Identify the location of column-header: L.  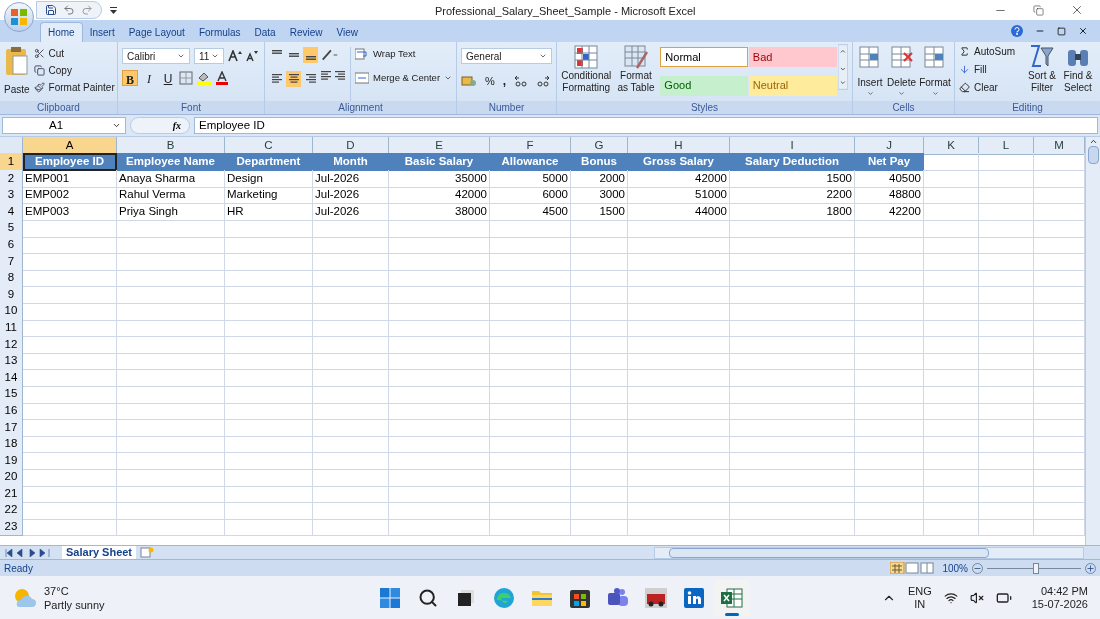
(1006, 146).